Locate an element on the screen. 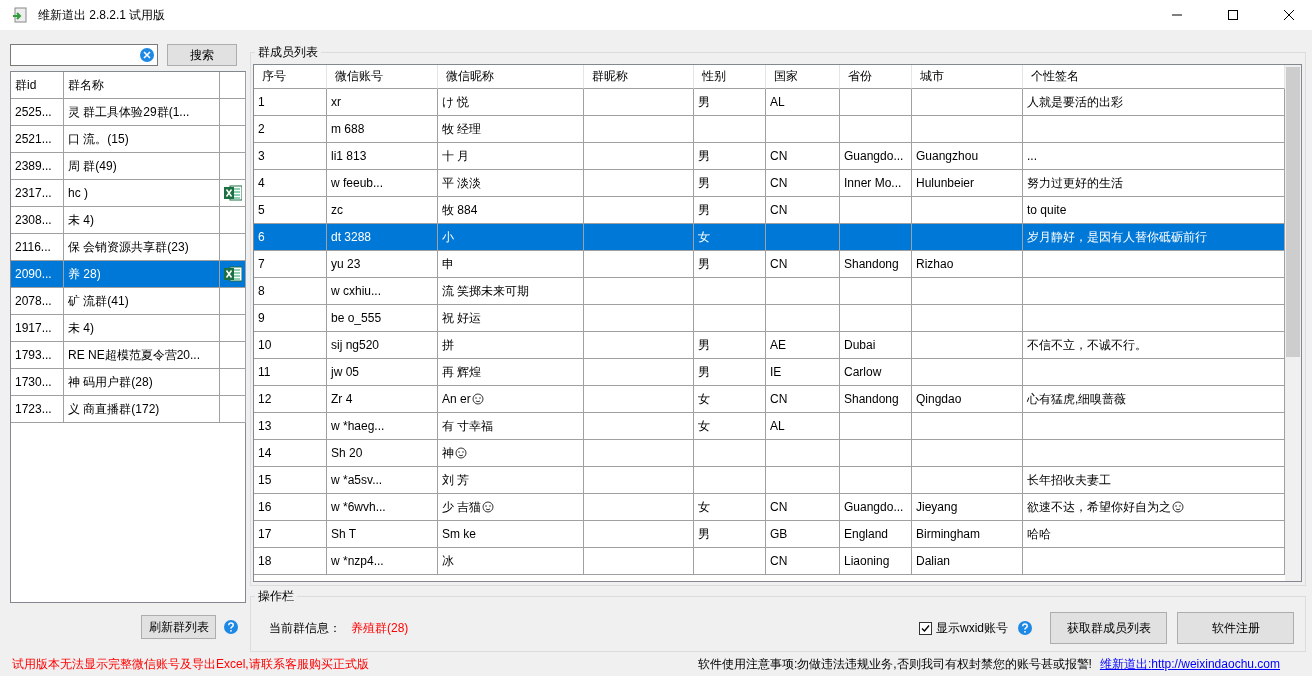 The width and height of the screenshot is (1312, 676). table-cell: Guangzhou is located at coordinates (947, 156).